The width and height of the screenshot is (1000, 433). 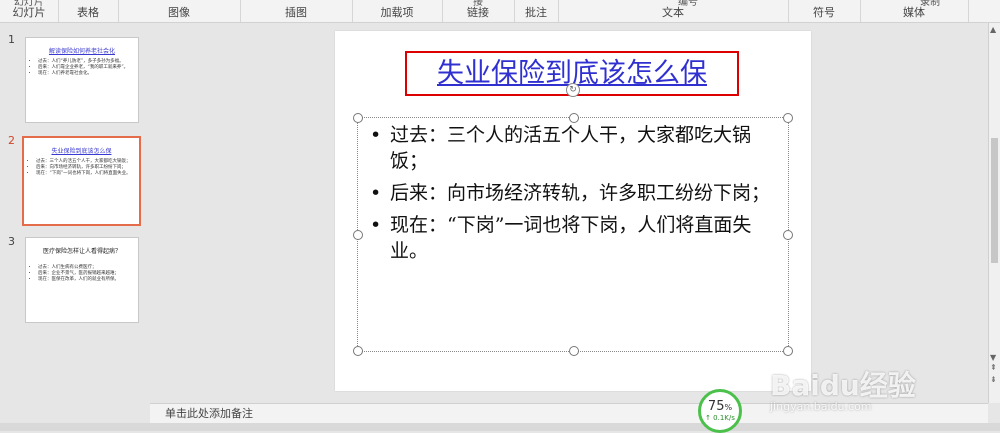 I want to click on ribbon-group-symbols: 符号, so click(x=824, y=11).